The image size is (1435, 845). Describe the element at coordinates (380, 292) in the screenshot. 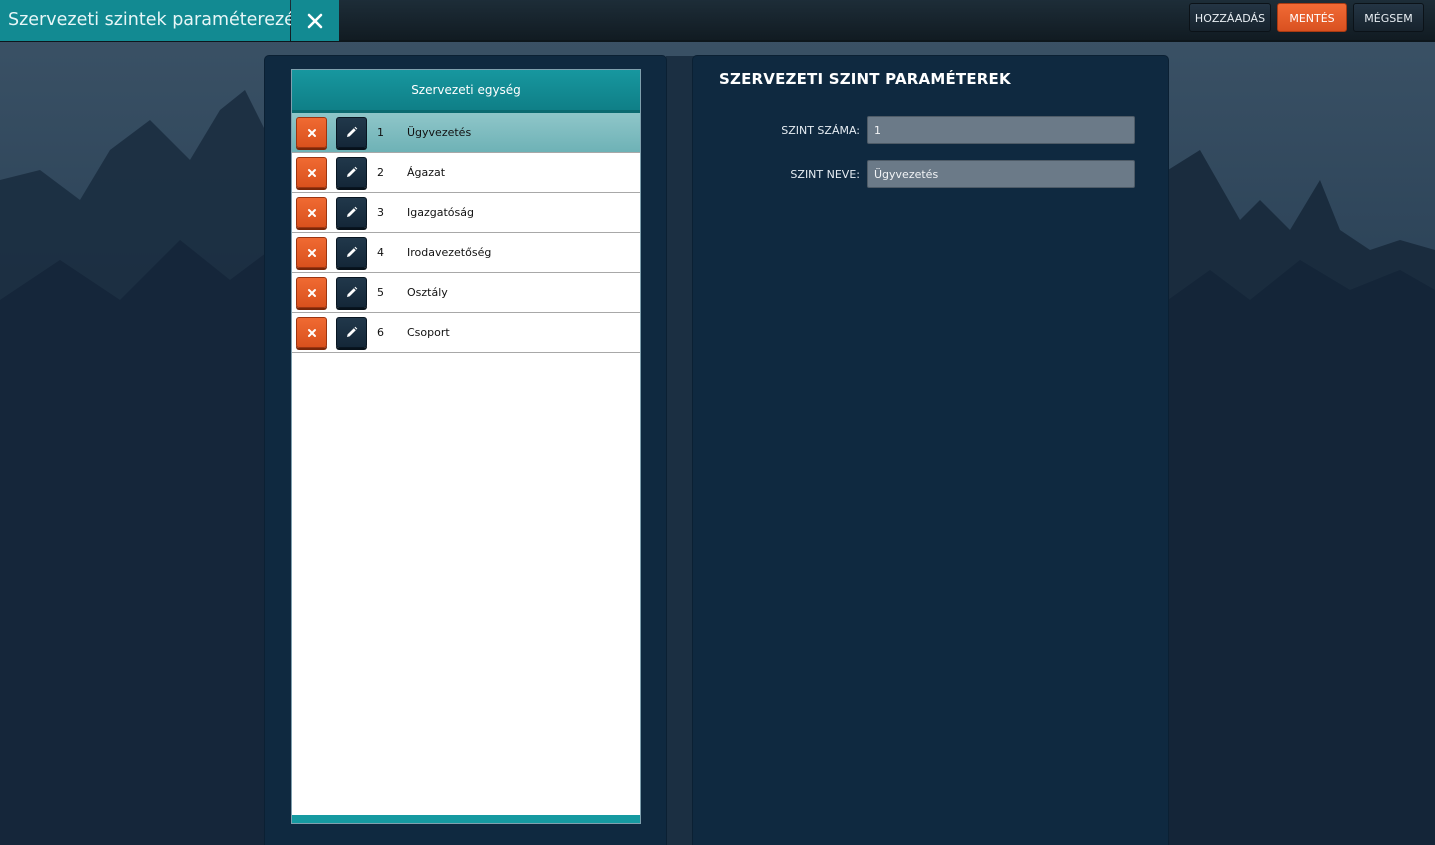

I see `row-number: 5` at that location.